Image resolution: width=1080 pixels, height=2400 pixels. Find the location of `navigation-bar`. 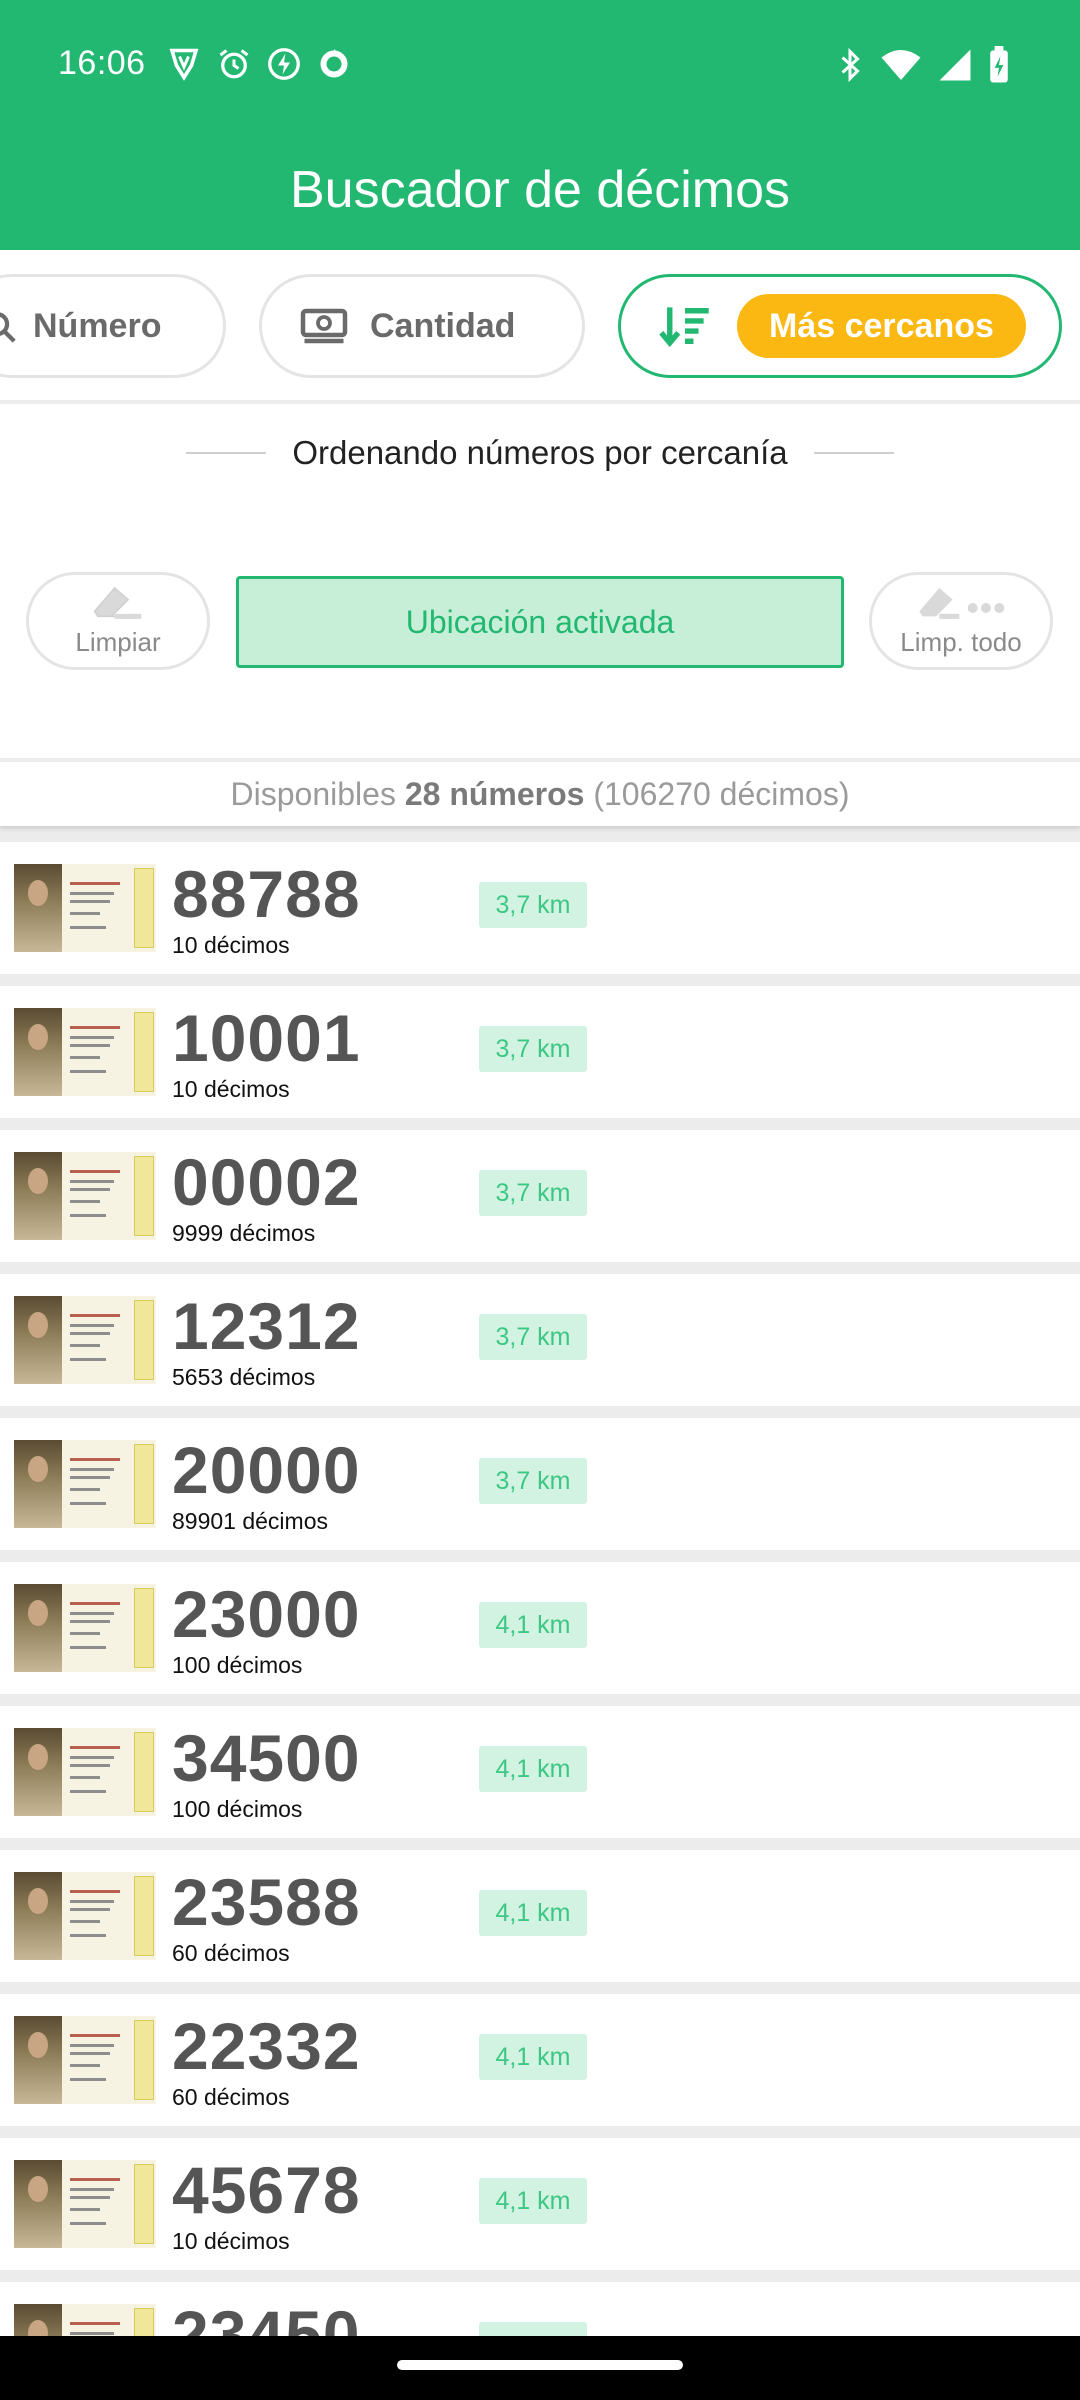

navigation-bar is located at coordinates (540, 2368).